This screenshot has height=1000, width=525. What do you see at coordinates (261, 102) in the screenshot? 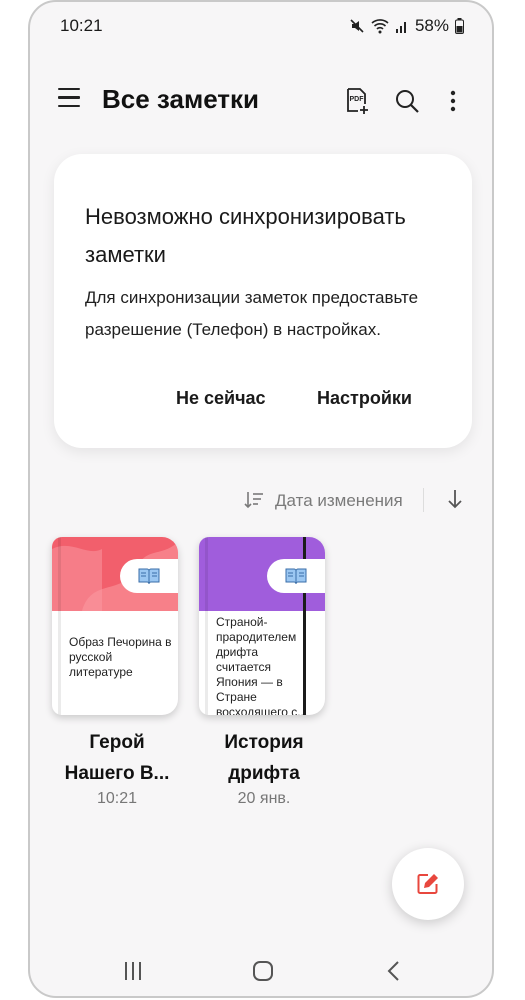
I see `app-bar: Все заметки PDF` at bounding box center [261, 102].